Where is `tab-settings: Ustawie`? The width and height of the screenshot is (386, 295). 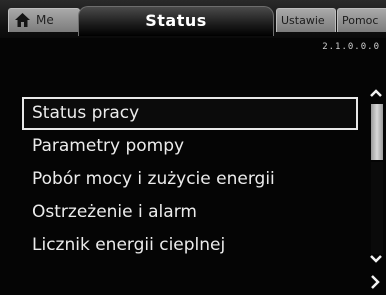
tab-settings: Ustawie is located at coordinates (306, 20).